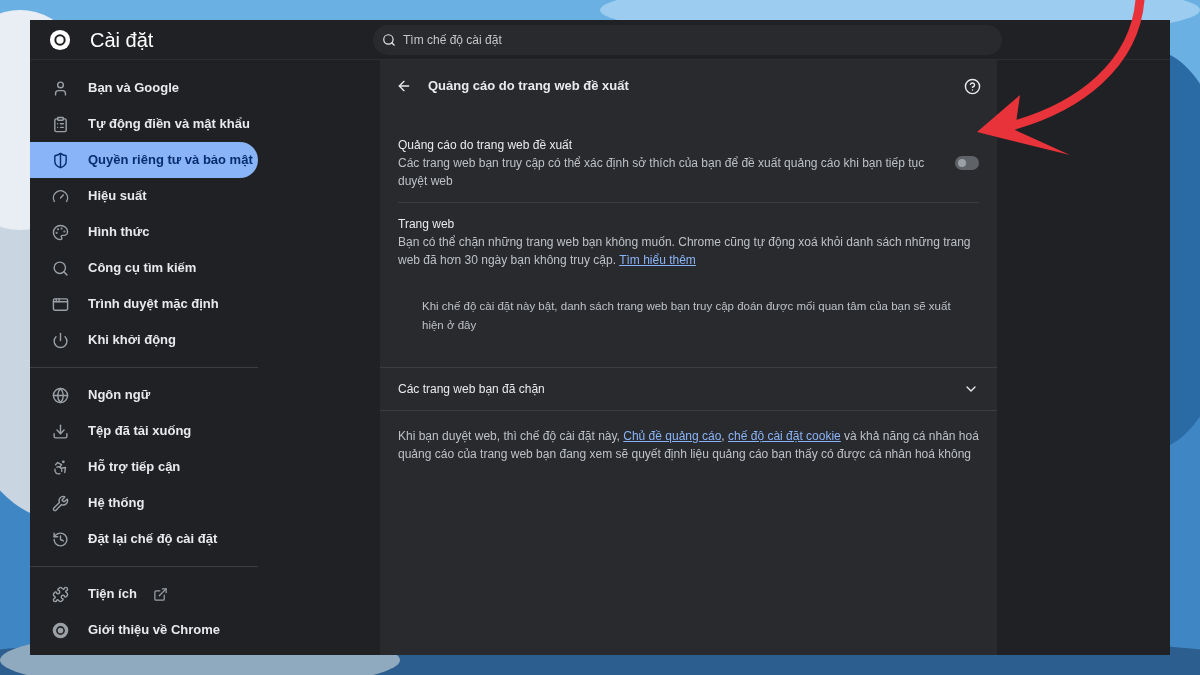 The width and height of the screenshot is (1200, 675). Describe the element at coordinates (60, 467) in the screenshot. I see `accessibility-icon` at that location.